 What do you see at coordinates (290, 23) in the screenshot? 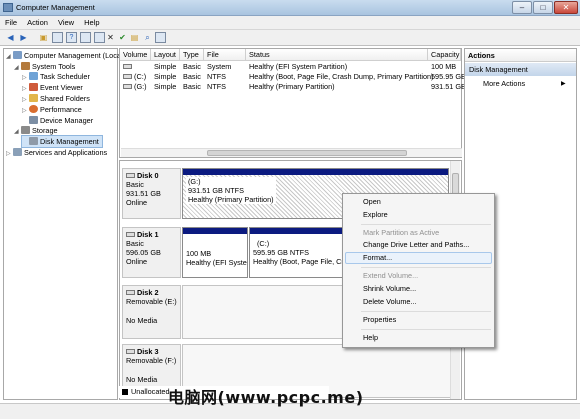
I see `menu-bar: File Action View Help` at bounding box center [290, 23].